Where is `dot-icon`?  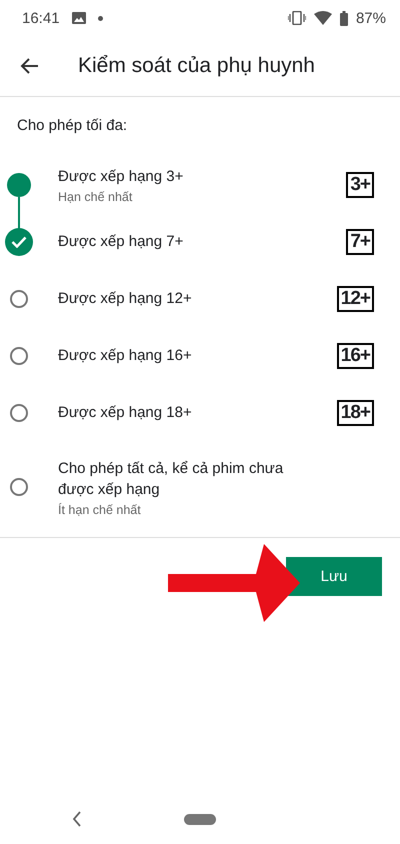 dot-icon is located at coordinates (100, 18).